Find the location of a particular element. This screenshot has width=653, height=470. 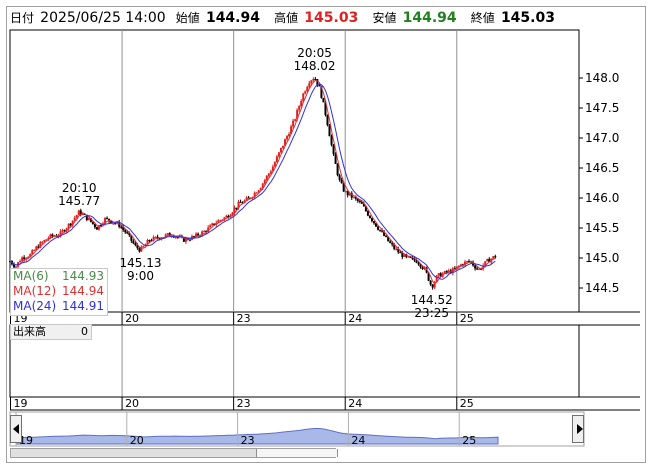

y-tick-label: 145.0 is located at coordinates (602, 258).